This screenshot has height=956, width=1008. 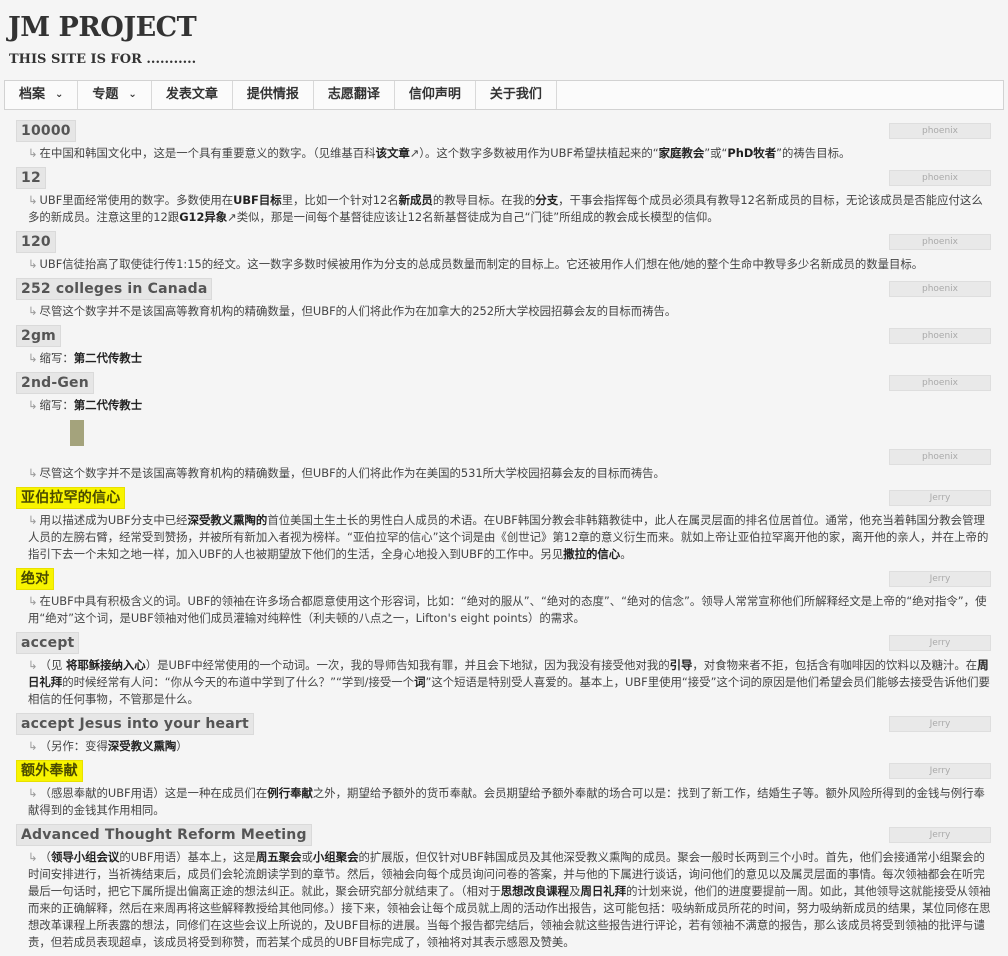 What do you see at coordinates (102, 27) in the screenshot?
I see `site-title: JM PROJECT` at bounding box center [102, 27].